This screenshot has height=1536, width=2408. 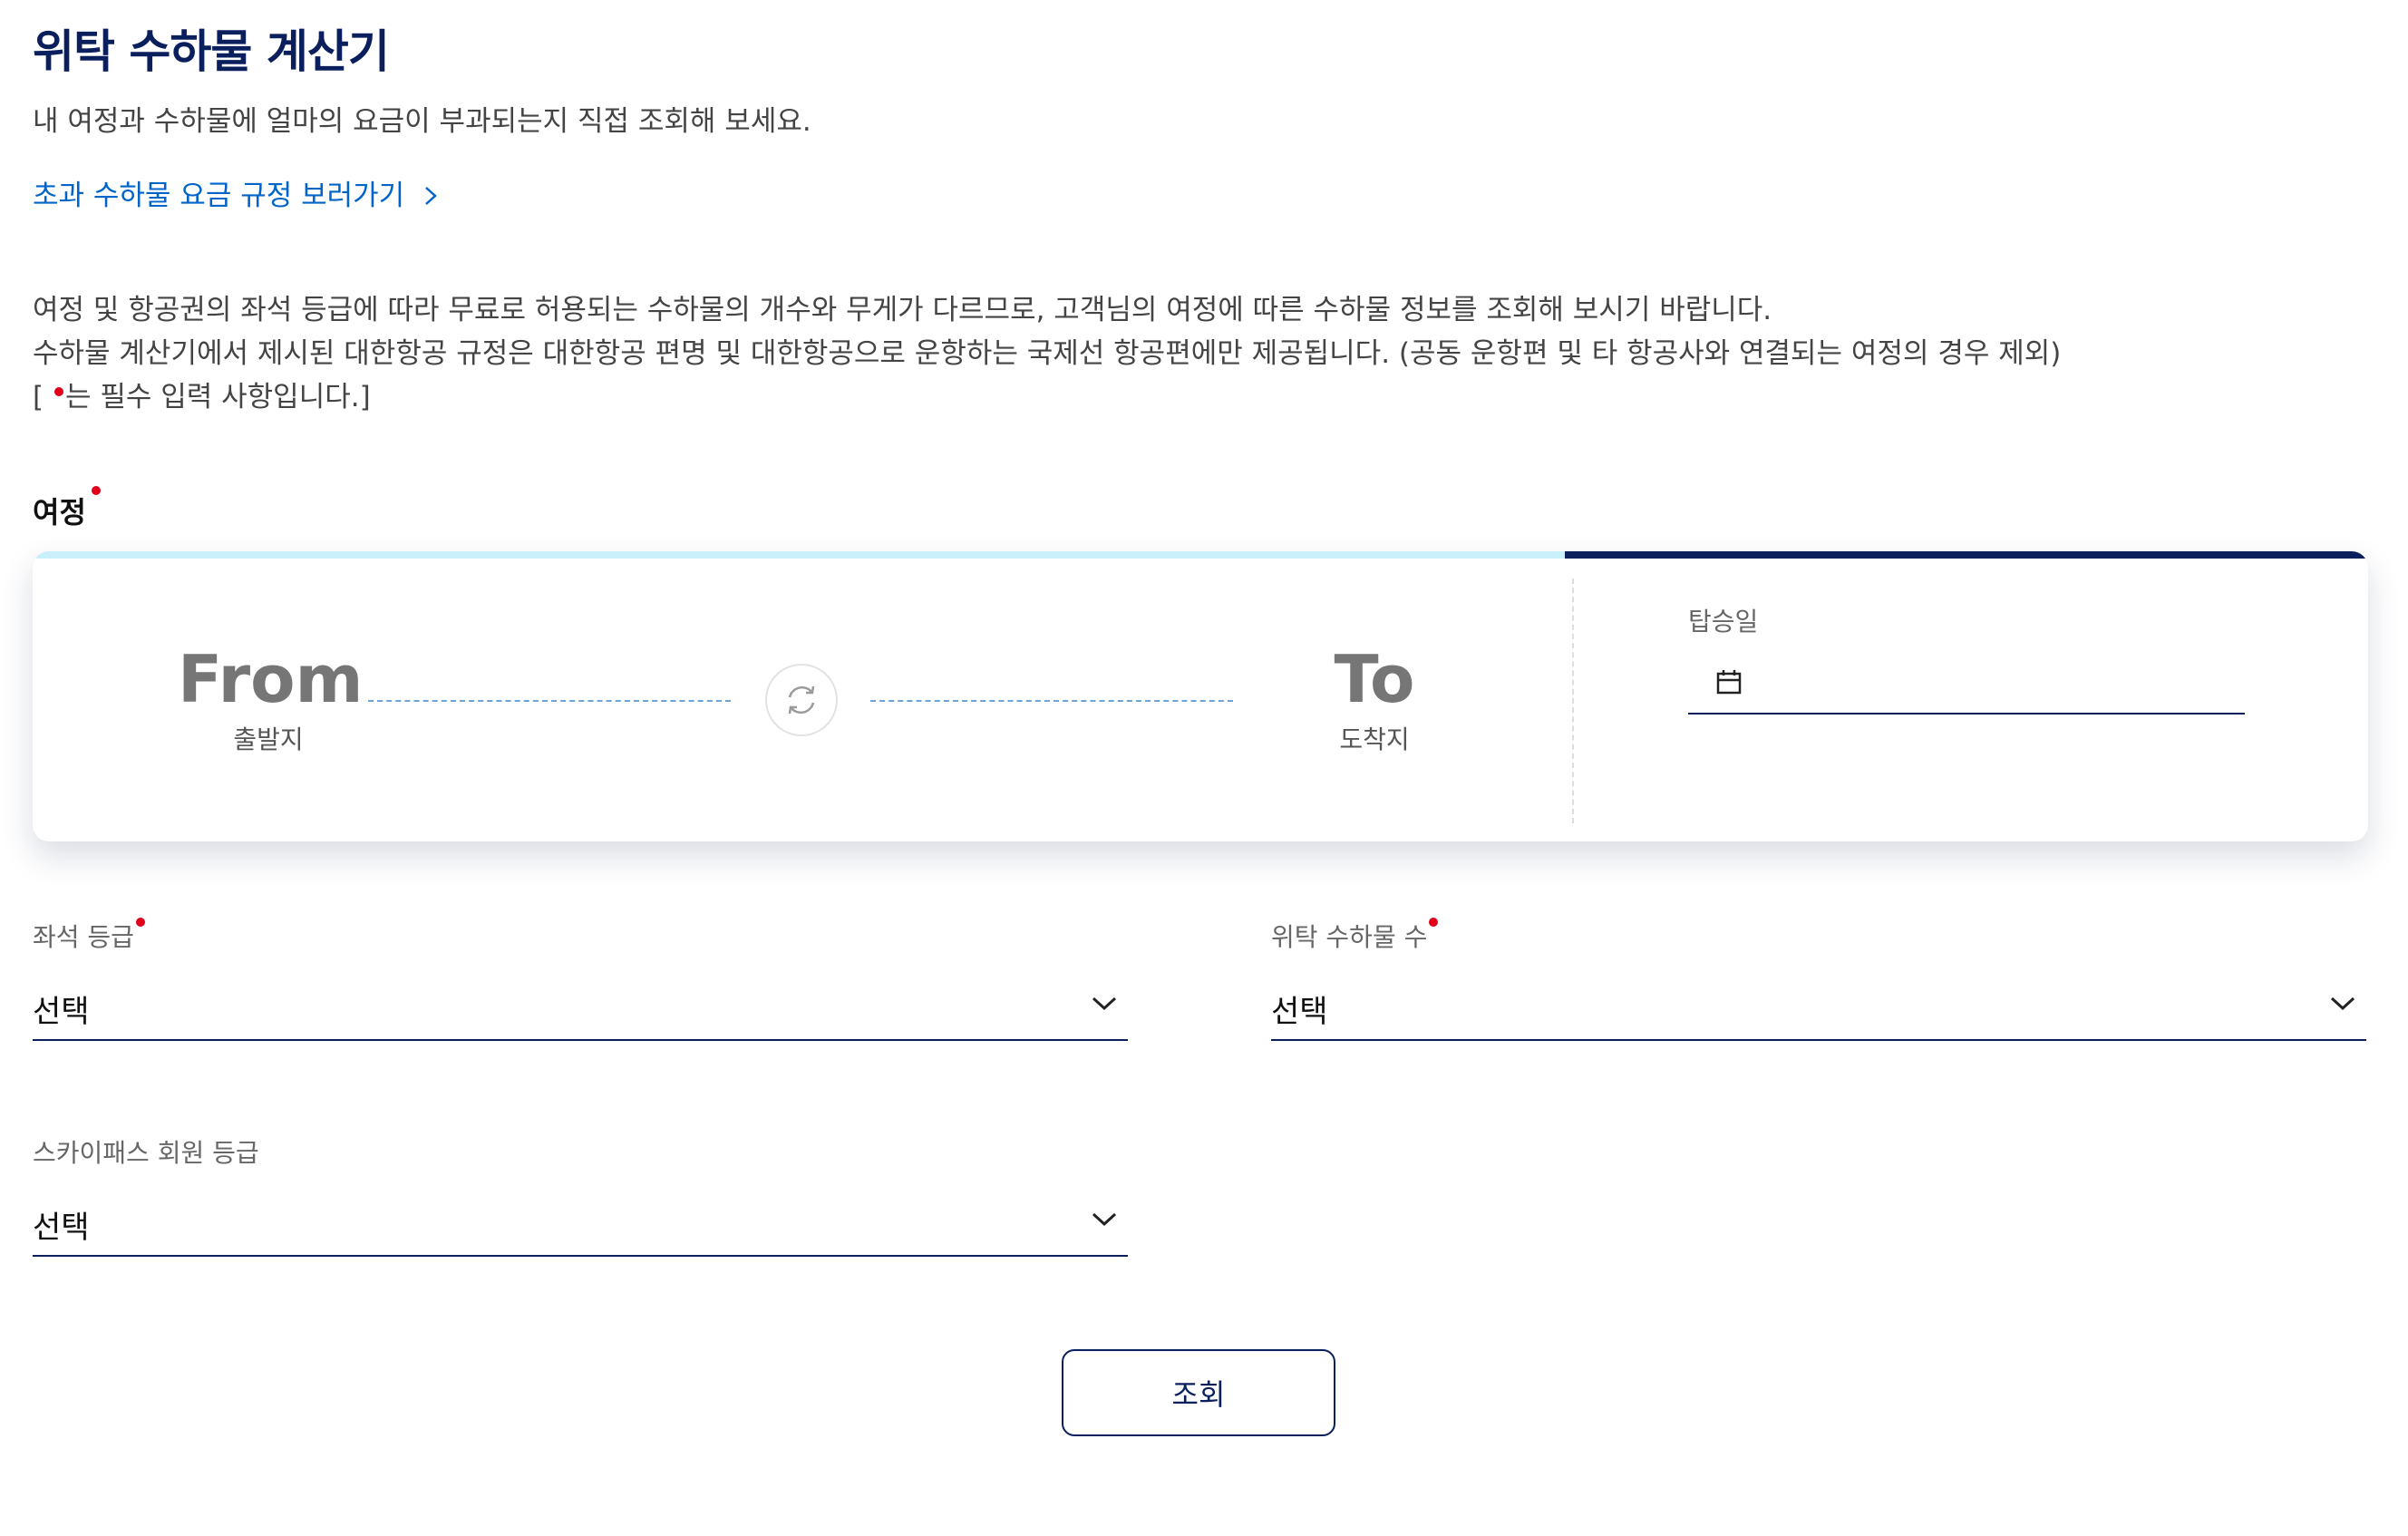 I want to click on notice-required-text: 는 필수 입력 사항입니다.], so click(x=217, y=397).